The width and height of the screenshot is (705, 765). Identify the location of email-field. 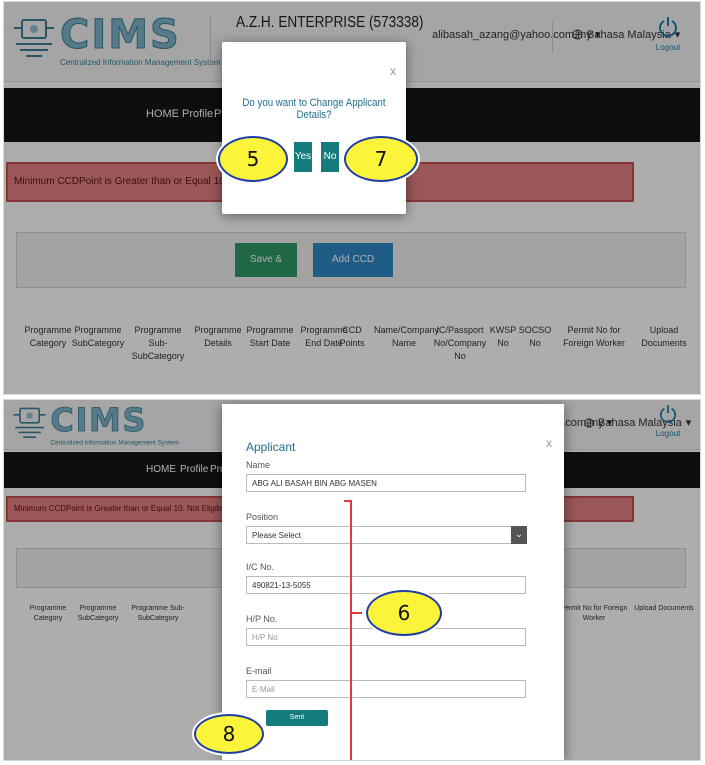
(386, 689).